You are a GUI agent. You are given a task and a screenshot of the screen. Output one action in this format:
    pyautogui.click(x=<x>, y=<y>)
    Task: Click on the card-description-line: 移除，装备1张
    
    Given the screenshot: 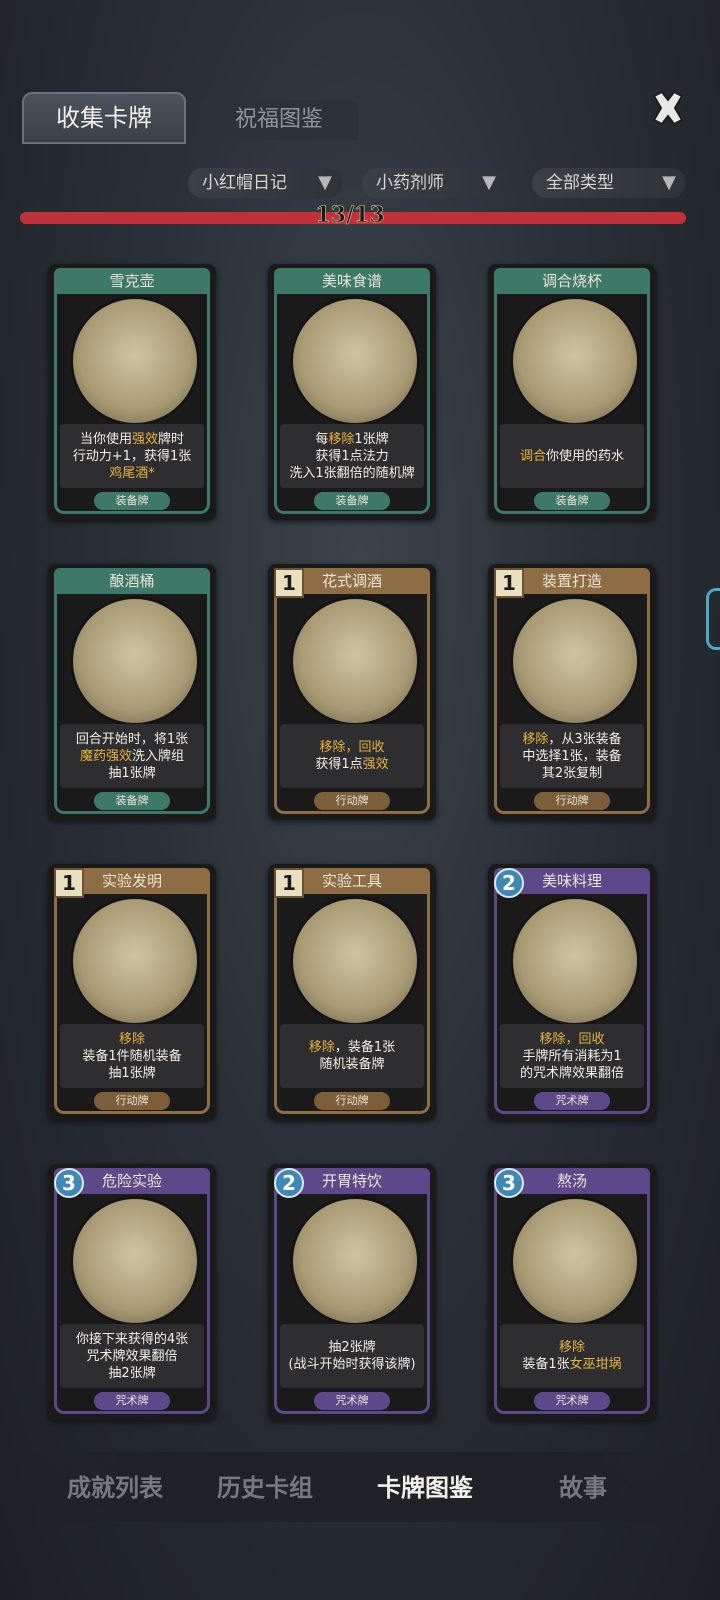 What is the action you would take?
    pyautogui.click(x=352, y=1047)
    